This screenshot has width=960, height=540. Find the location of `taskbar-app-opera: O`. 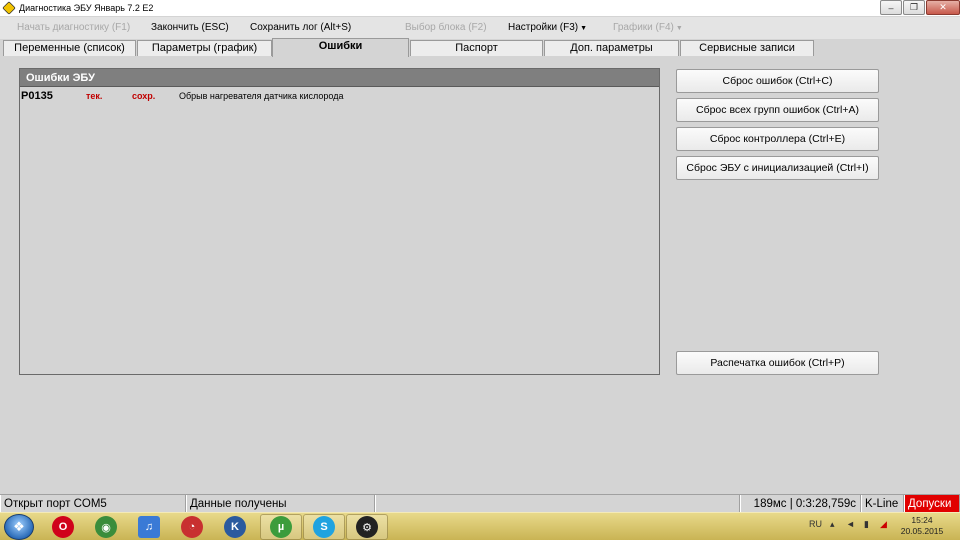

taskbar-app-opera: O is located at coordinates (63, 527).